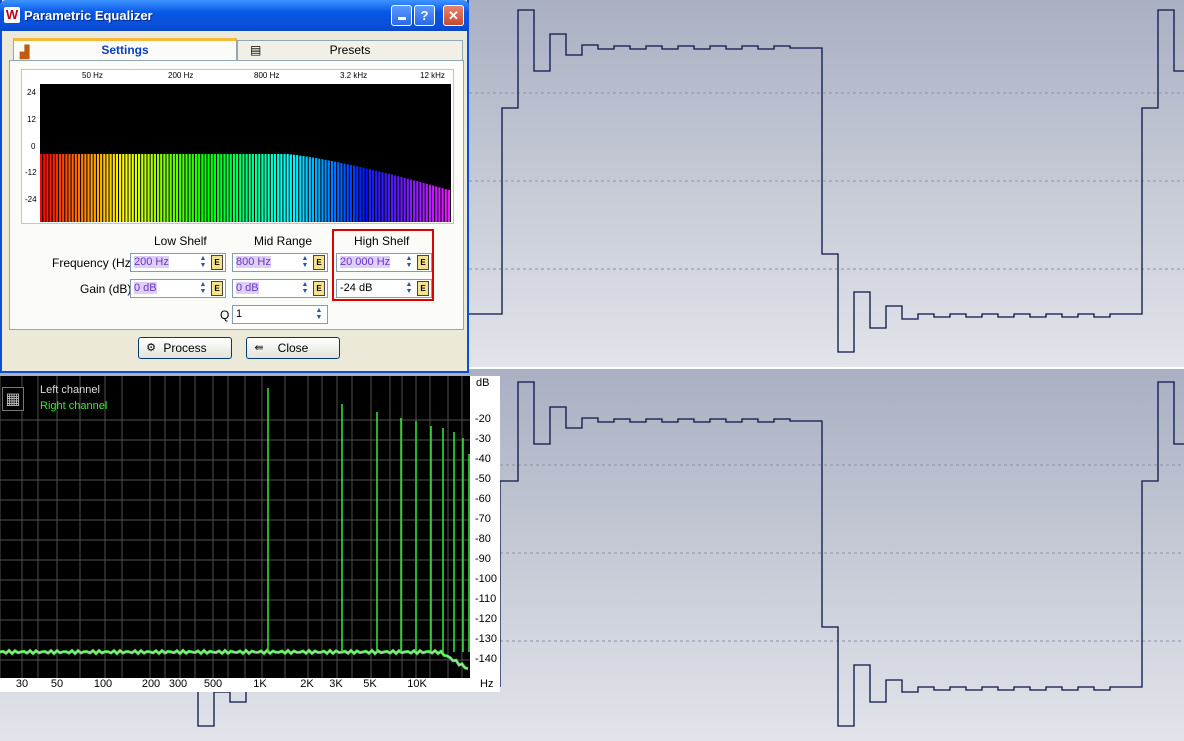 The width and height of the screenshot is (1184, 741). I want to click on freq-tick-label: 500, so click(213, 684).